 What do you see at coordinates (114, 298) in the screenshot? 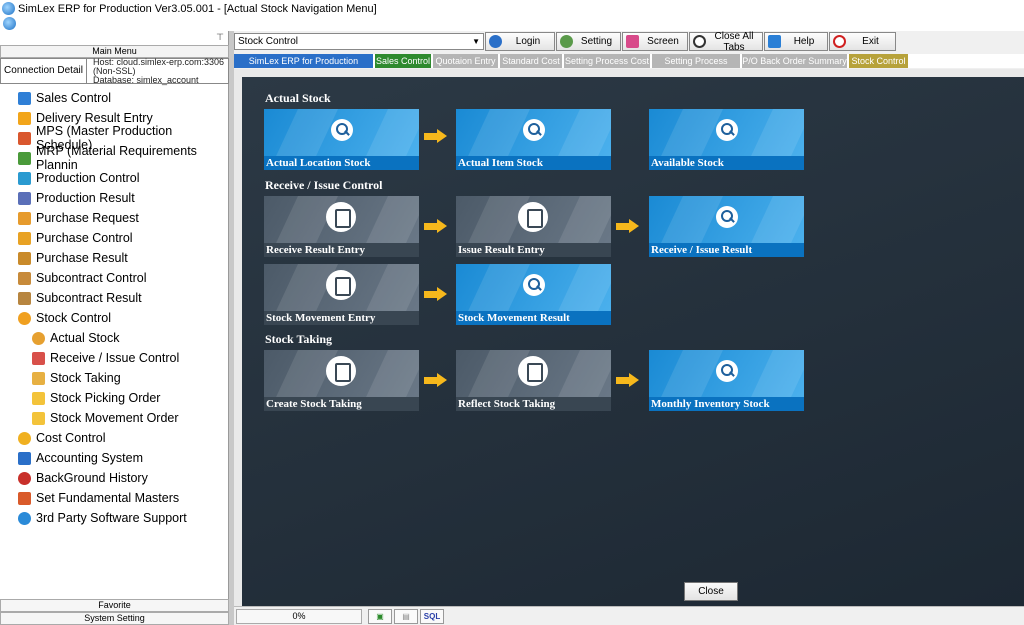
I see `nav-item-subcontract-result: Subcontract Result` at bounding box center [114, 298].